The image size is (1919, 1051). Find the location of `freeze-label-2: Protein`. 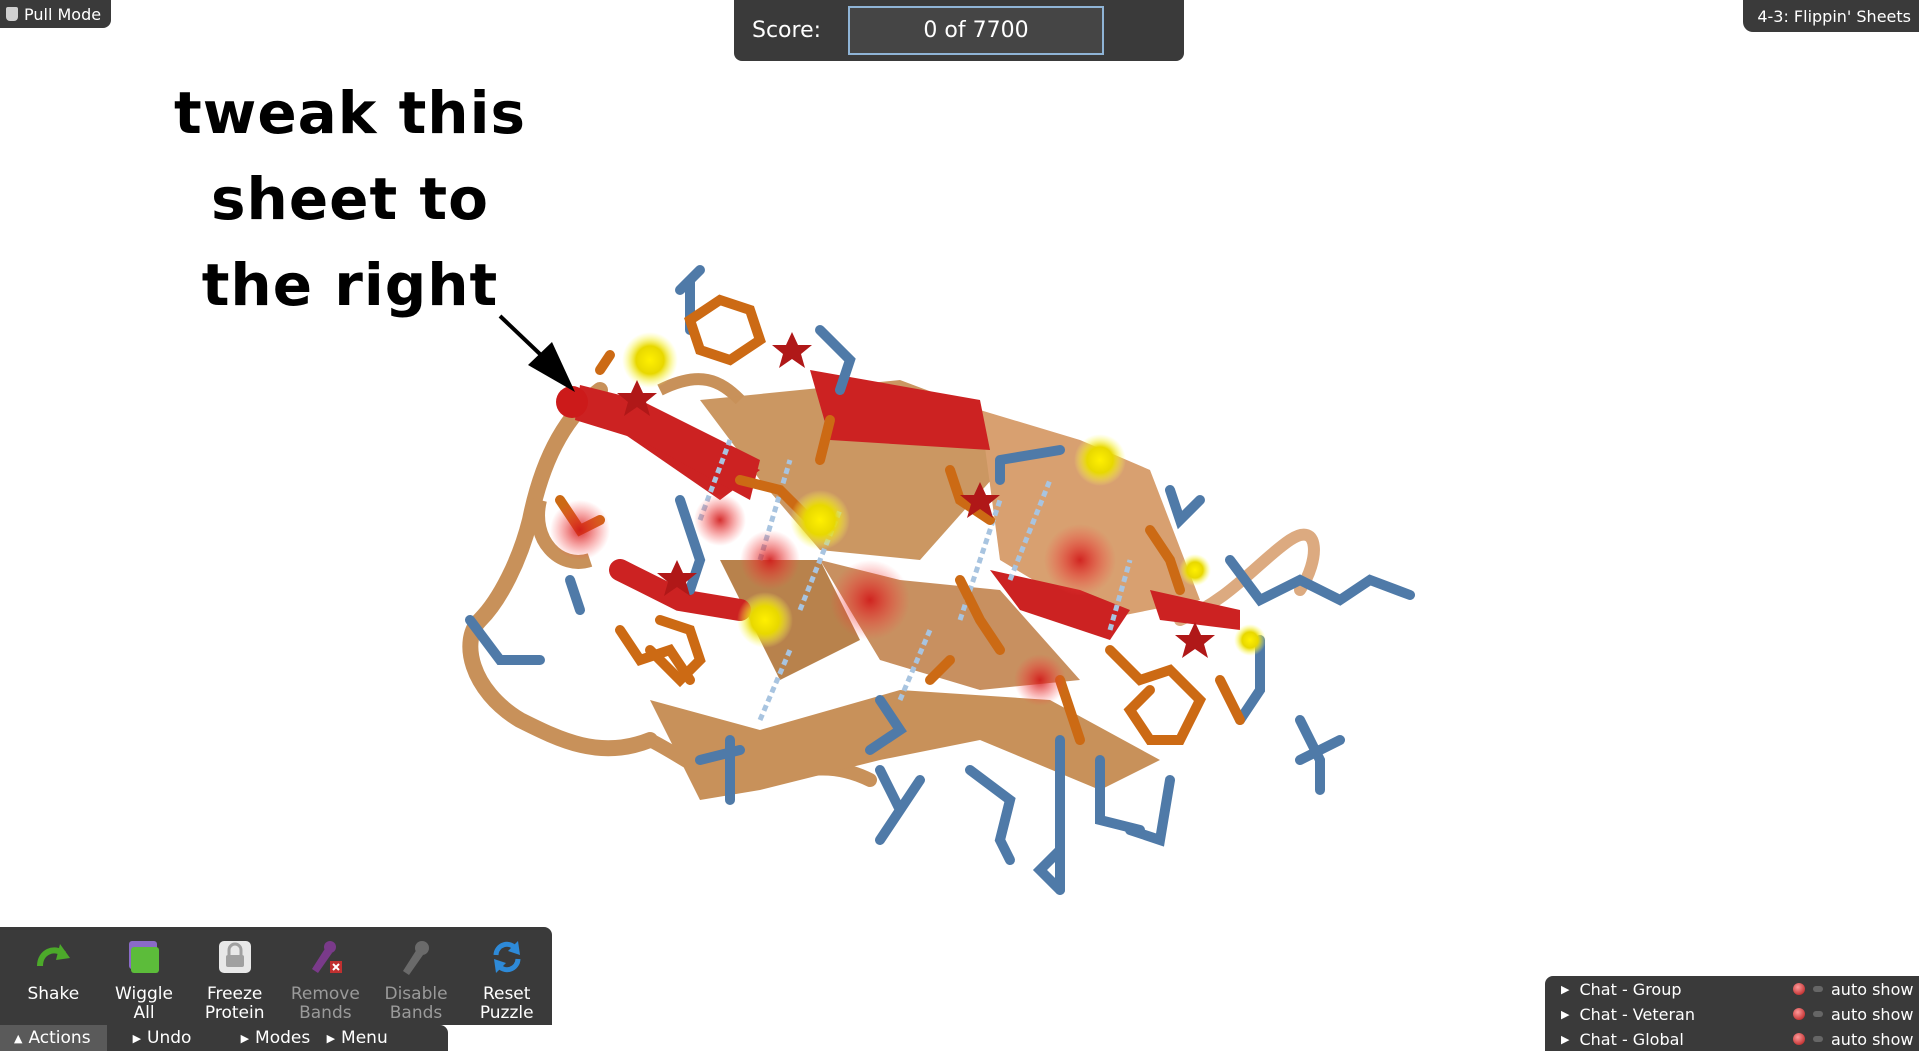

freeze-label-2: Protein is located at coordinates (234, 1013).